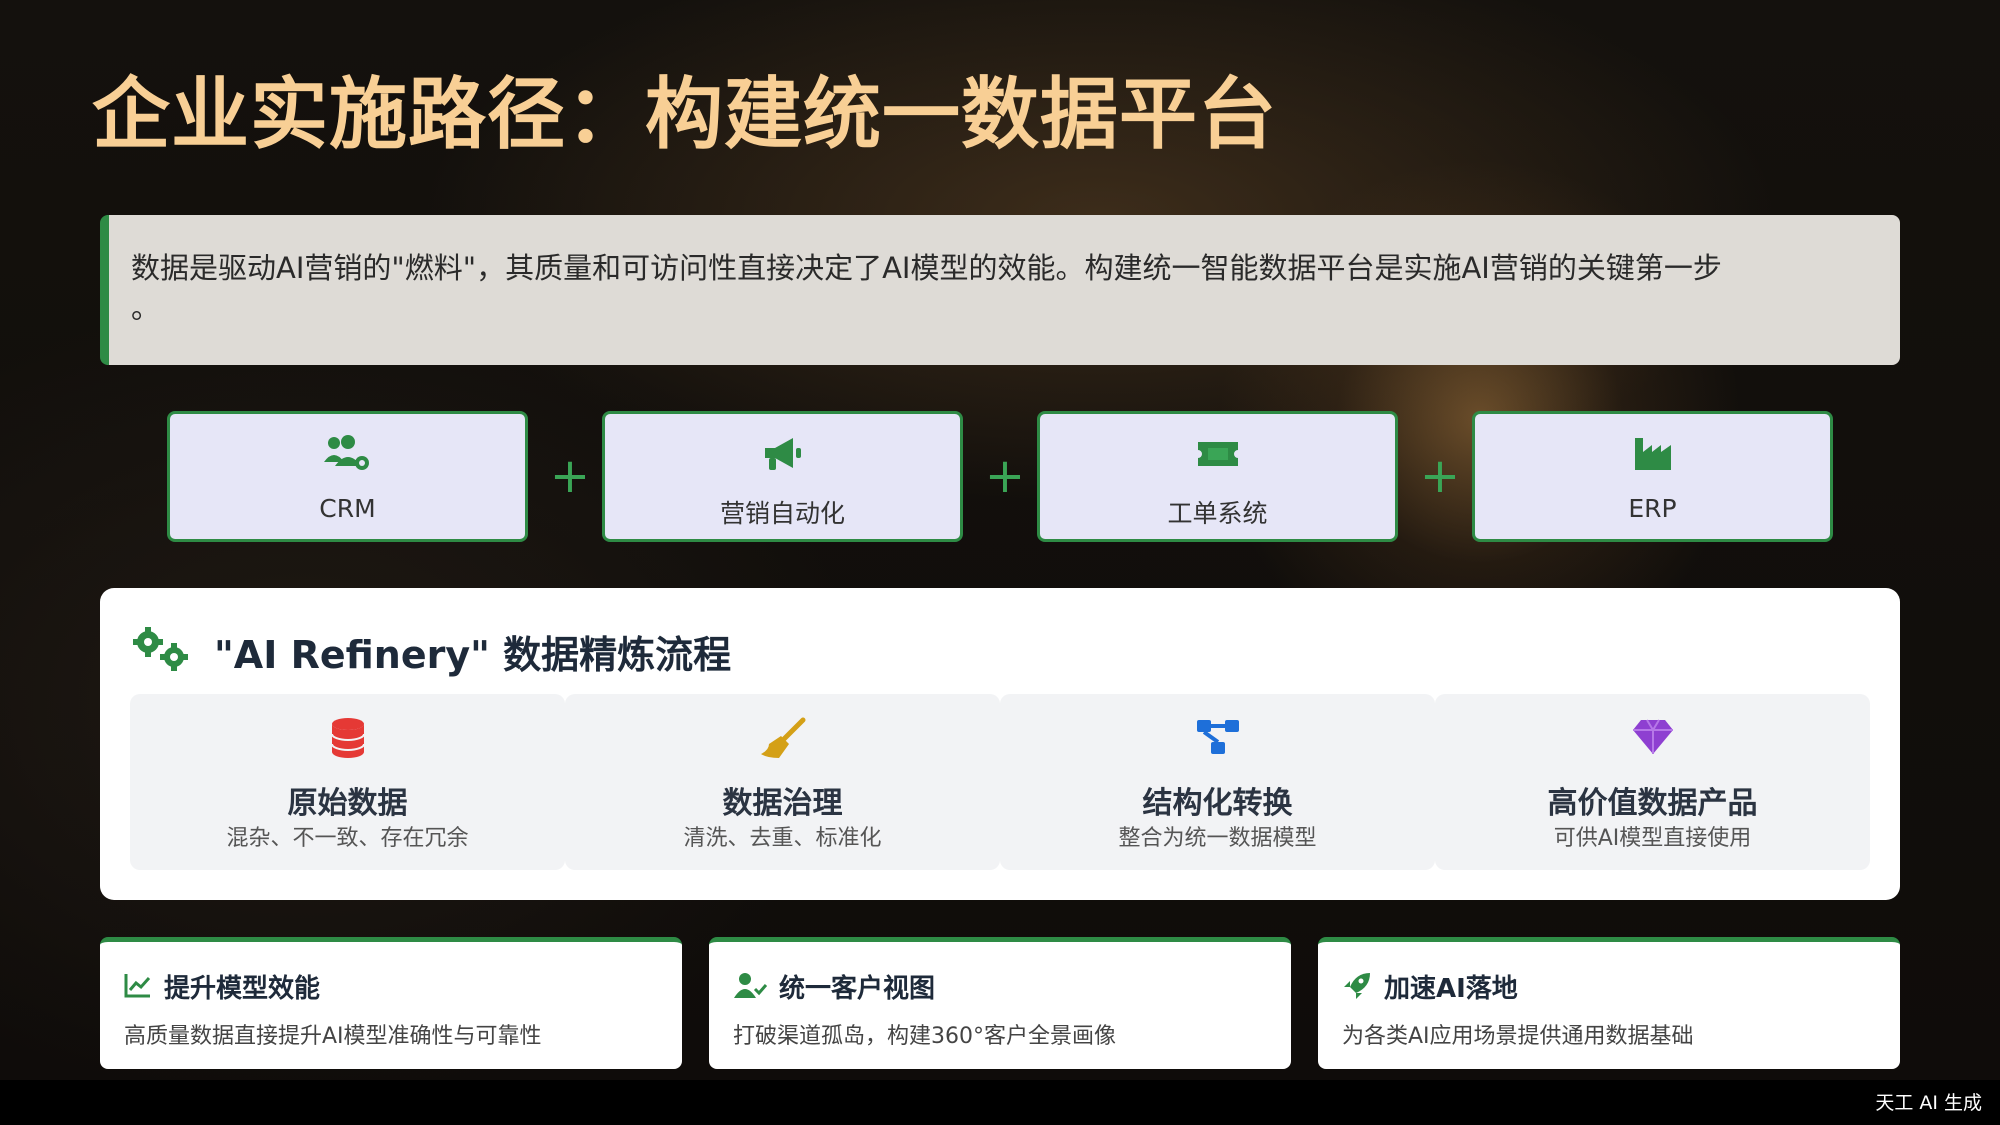 This screenshot has height=1125, width=2000. I want to click on benefit-head: 统一客户视图, so click(834, 986).